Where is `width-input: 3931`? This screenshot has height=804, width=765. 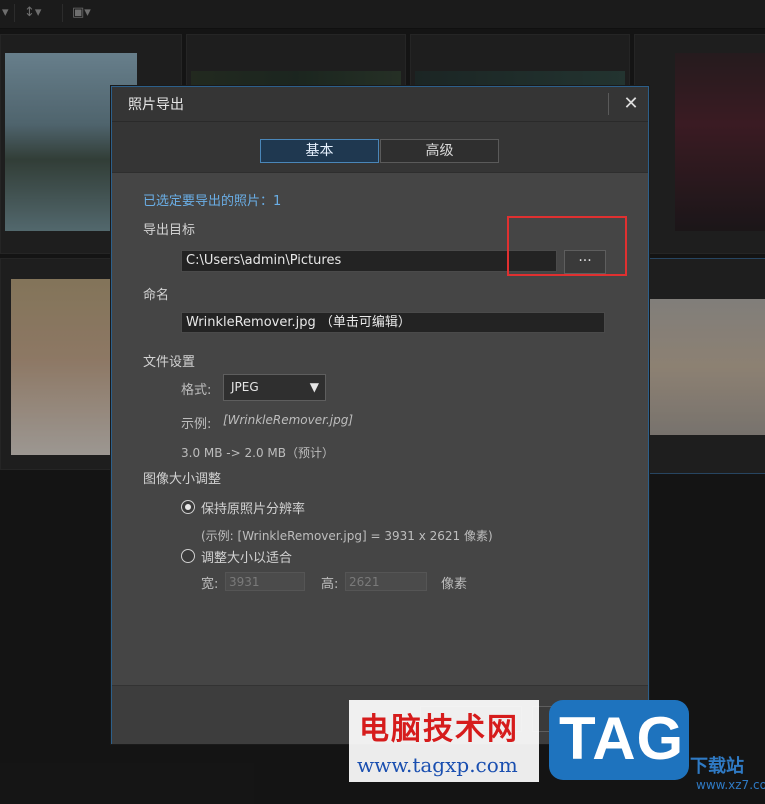
width-input: 3931 is located at coordinates (265, 581).